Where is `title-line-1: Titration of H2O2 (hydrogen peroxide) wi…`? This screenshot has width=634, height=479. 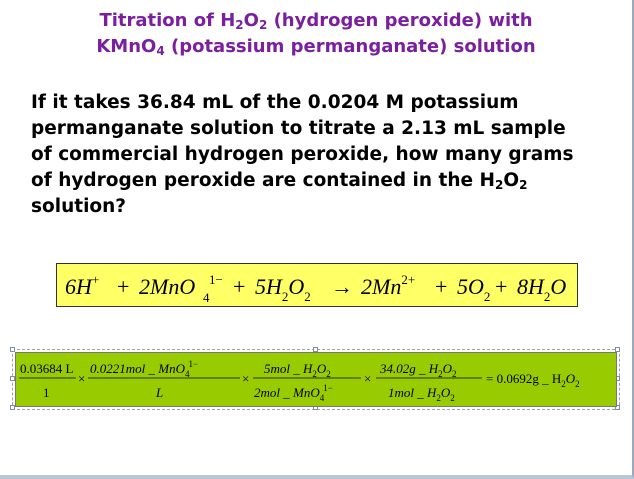 title-line-1: Titration of H2O2 (hydrogen peroxide) wi… is located at coordinates (316, 21).